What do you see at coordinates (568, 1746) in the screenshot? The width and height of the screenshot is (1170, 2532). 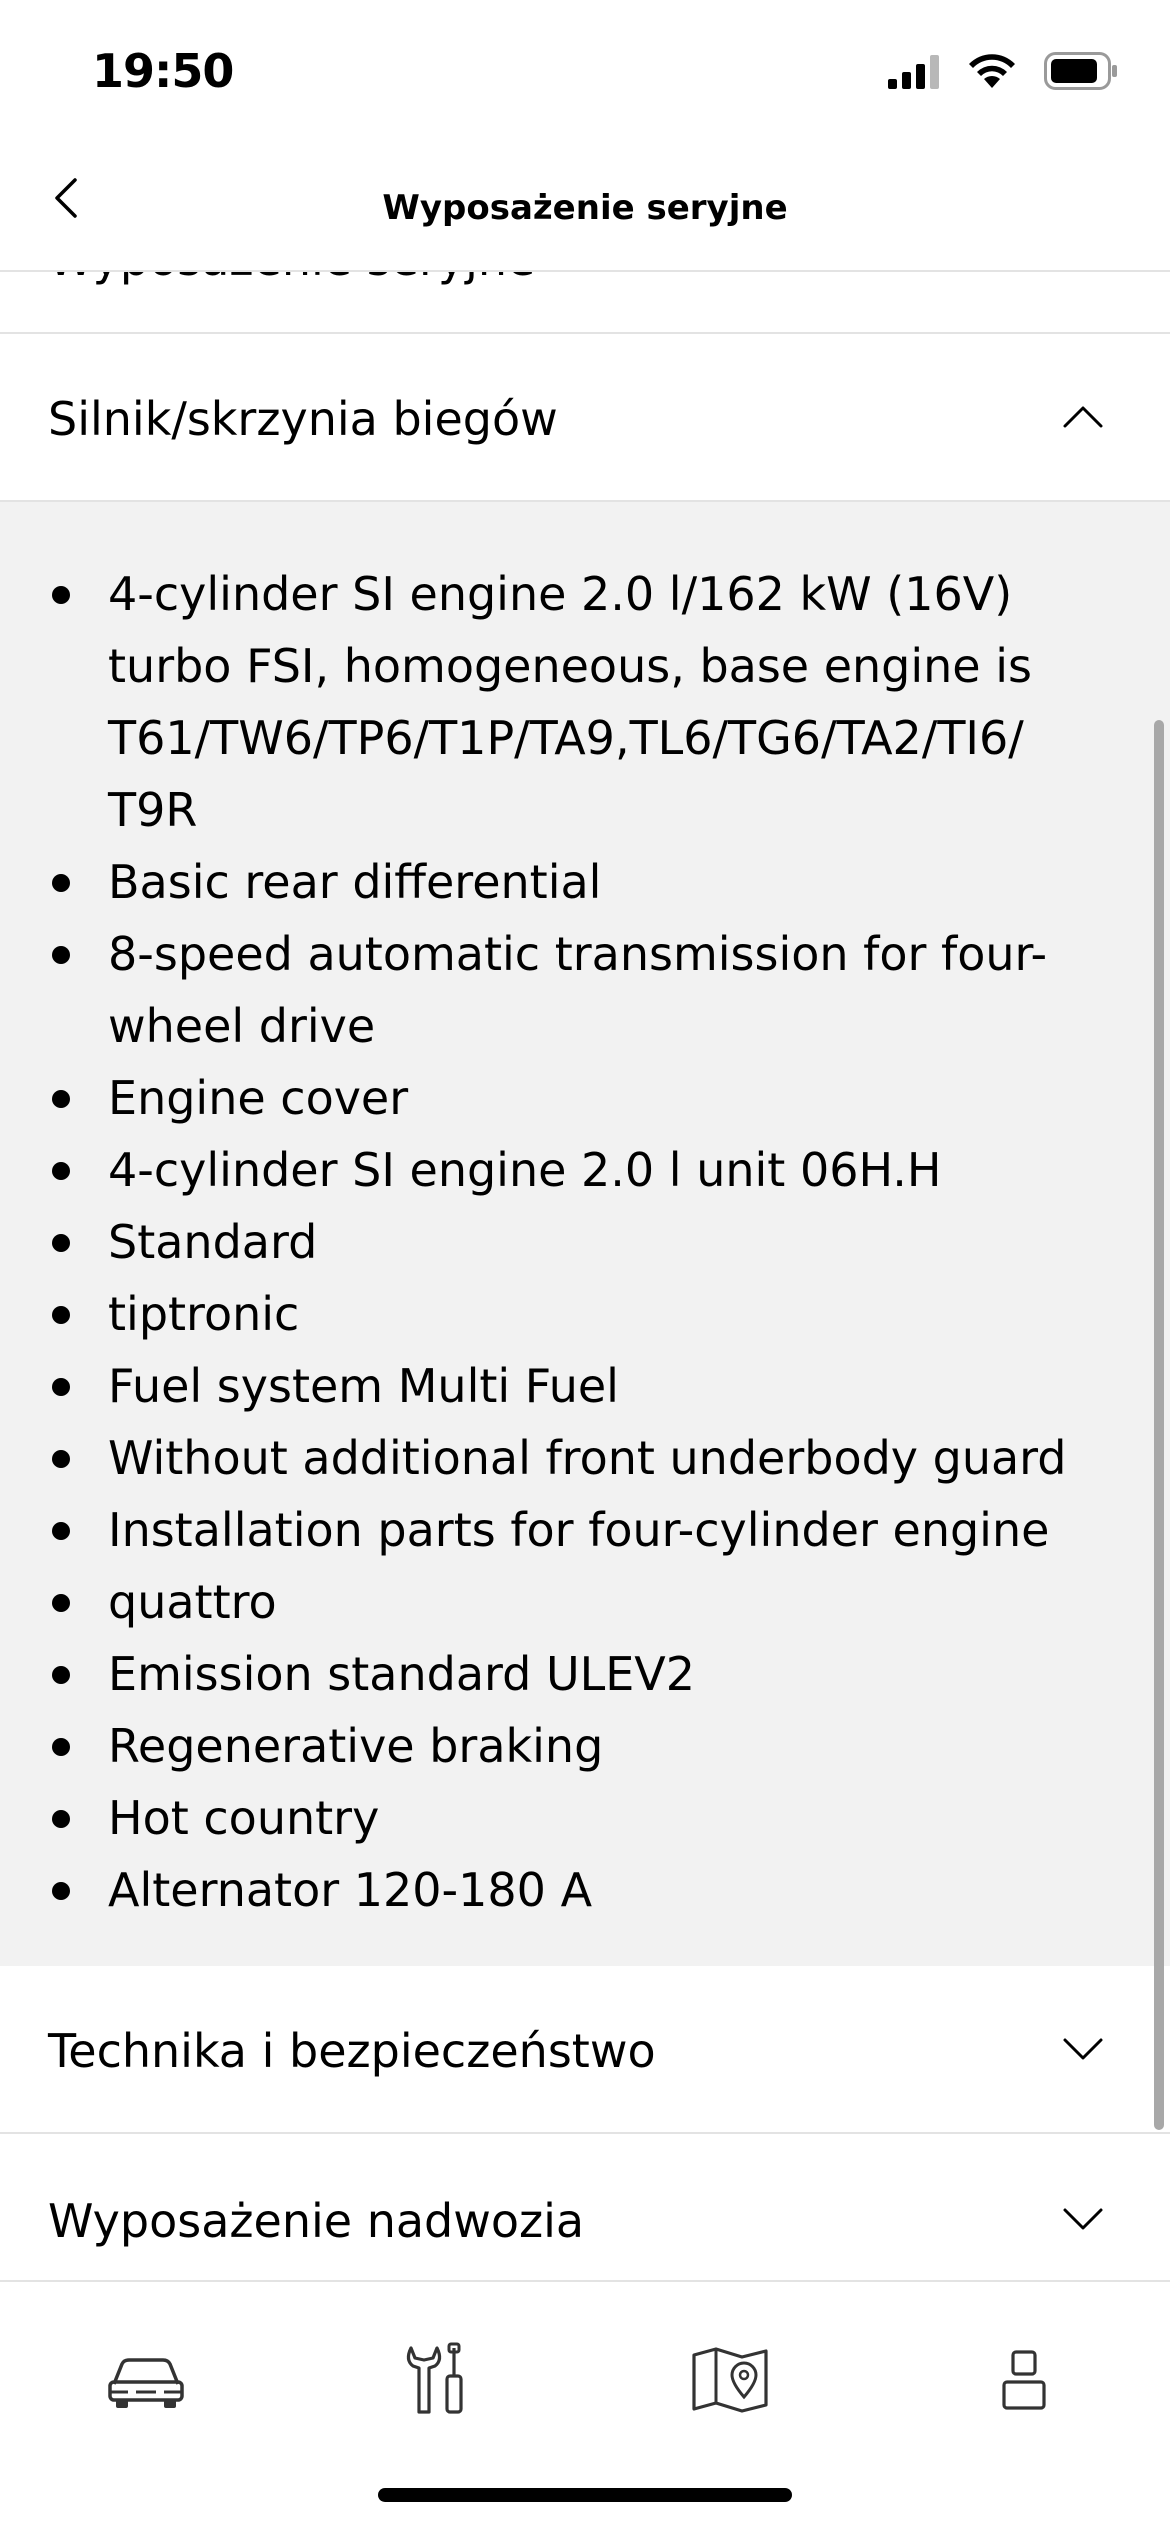 I see `list-item: Regenerative braking` at bounding box center [568, 1746].